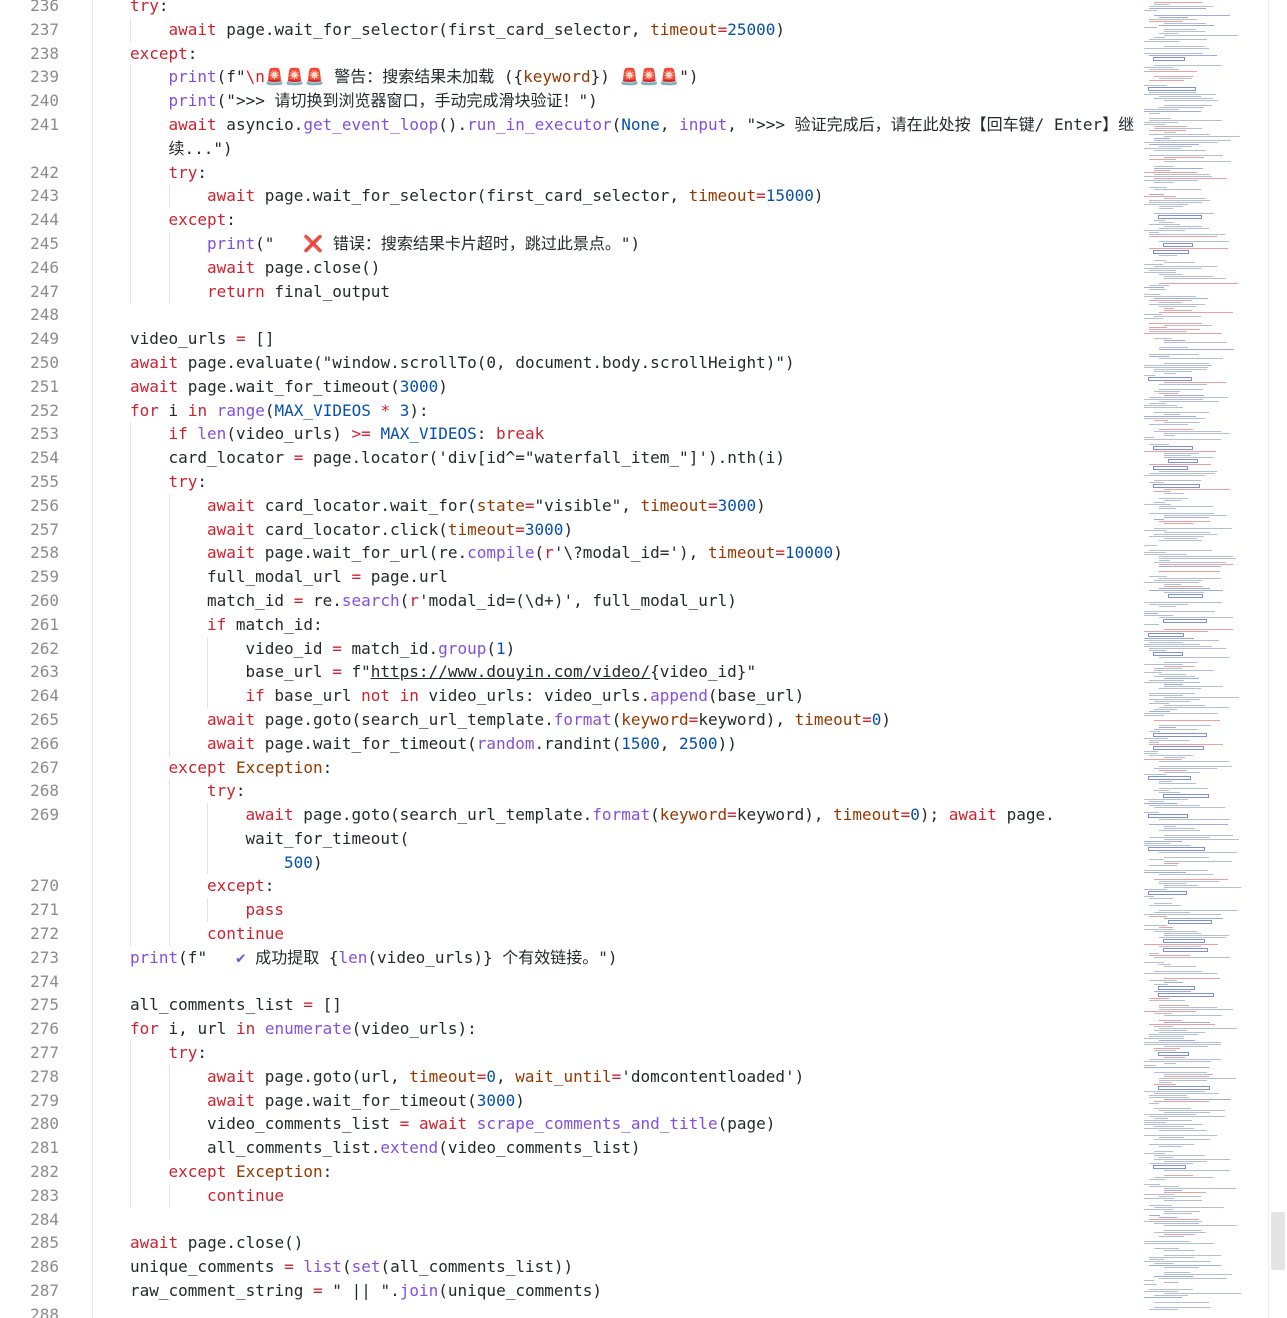 The height and width of the screenshot is (1318, 1287). What do you see at coordinates (673, 577) in the screenshot?
I see `code-text: full_modal_url = page.url` at bounding box center [673, 577].